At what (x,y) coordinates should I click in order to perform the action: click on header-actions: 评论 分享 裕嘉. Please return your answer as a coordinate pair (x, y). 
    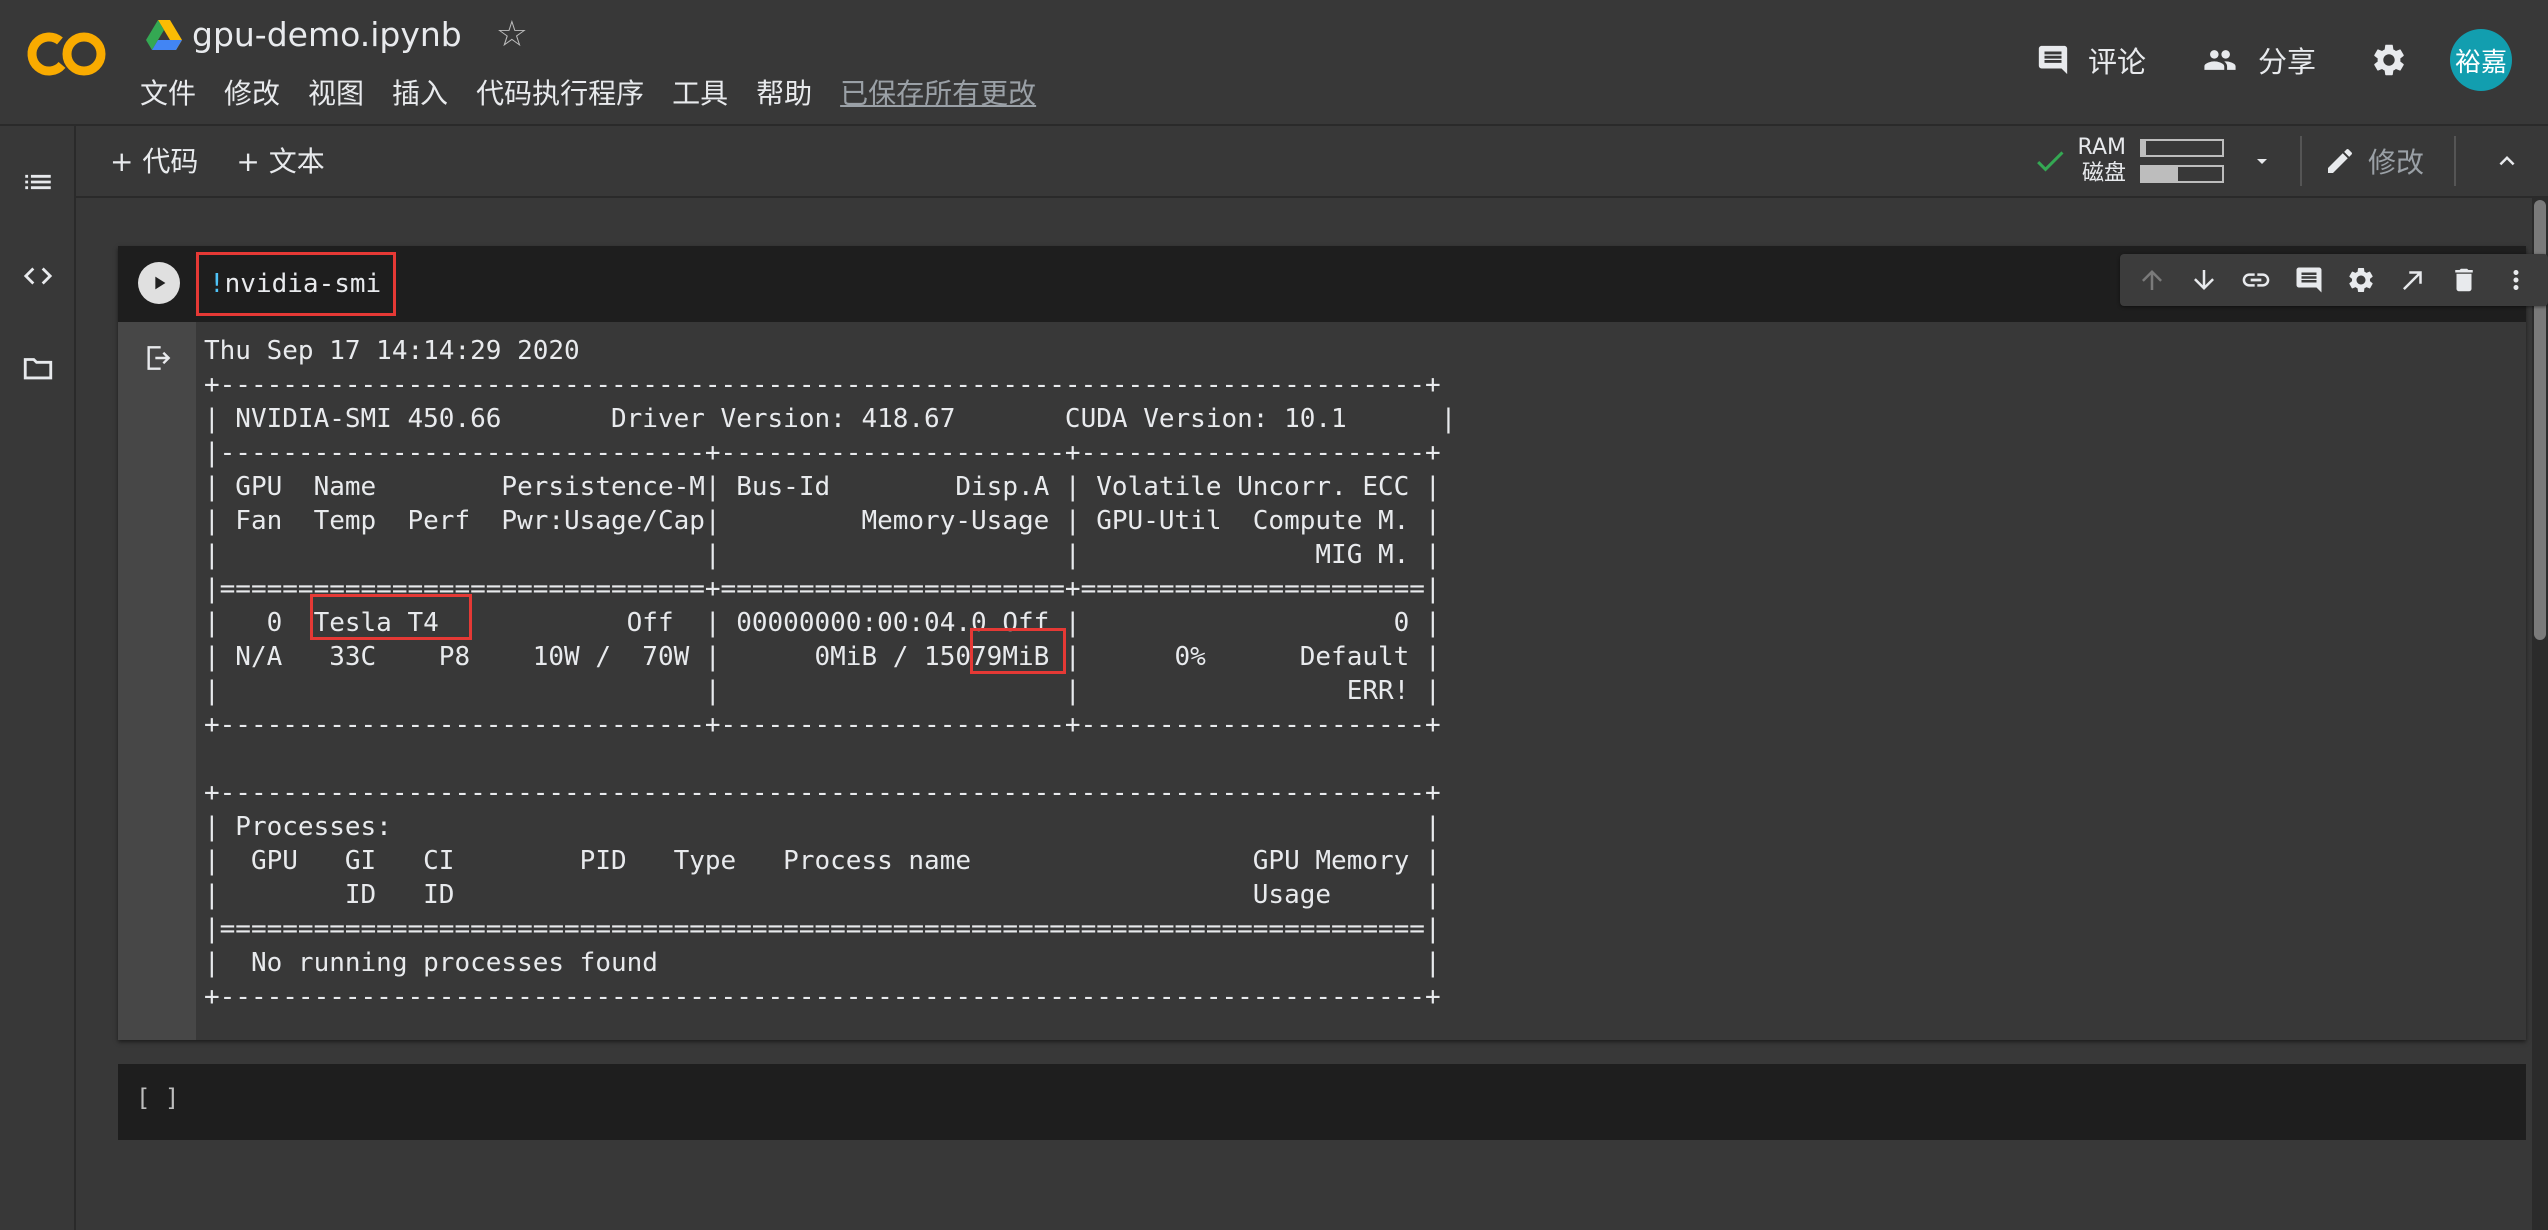
    Looking at the image, I should click on (2274, 60).